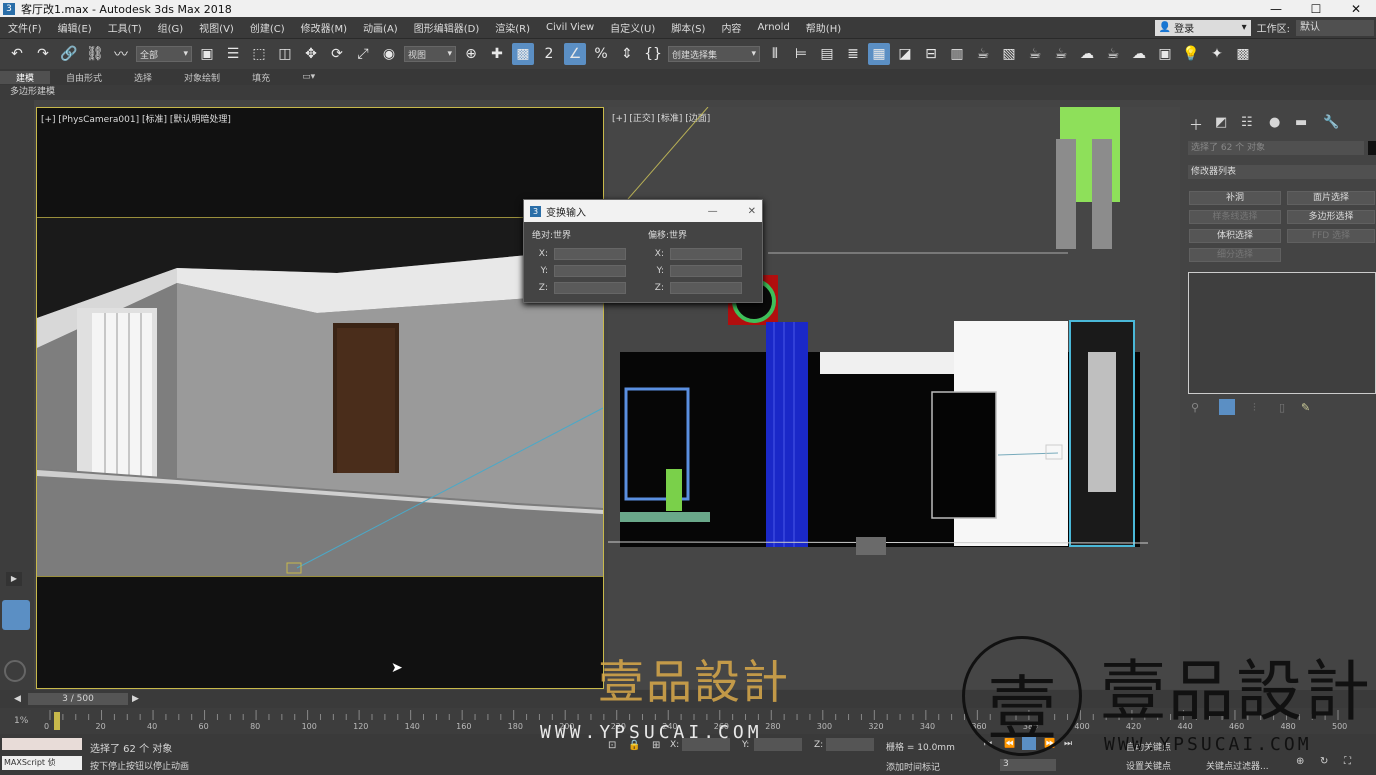 The image size is (1376, 775). Describe the element at coordinates (15, 671) in the screenshot. I see `settings-gear-icon` at that location.